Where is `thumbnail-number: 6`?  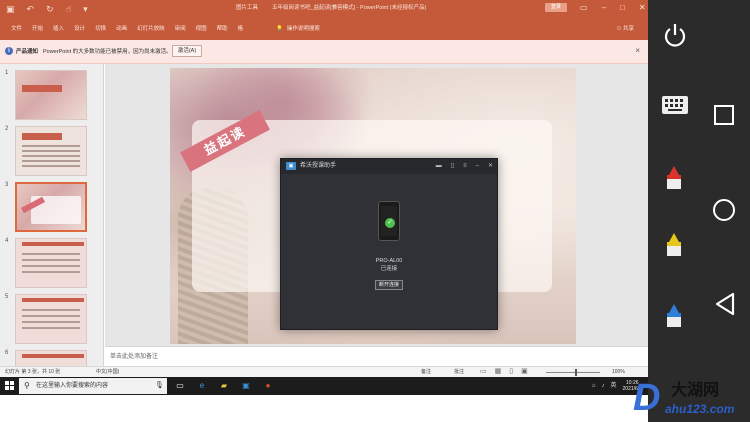 thumbnail-number: 6 is located at coordinates (7, 353).